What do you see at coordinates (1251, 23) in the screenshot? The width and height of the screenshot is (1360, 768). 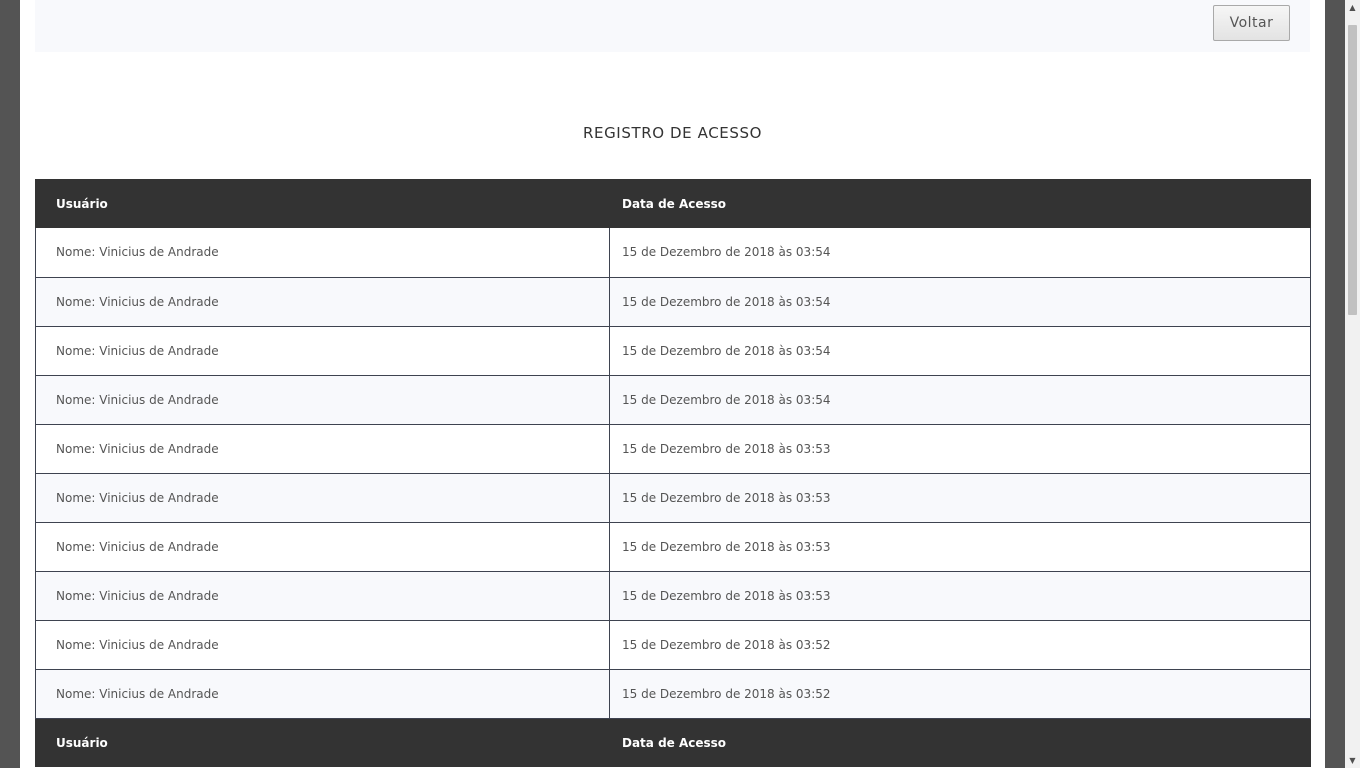 I see `back-button: Voltar` at bounding box center [1251, 23].